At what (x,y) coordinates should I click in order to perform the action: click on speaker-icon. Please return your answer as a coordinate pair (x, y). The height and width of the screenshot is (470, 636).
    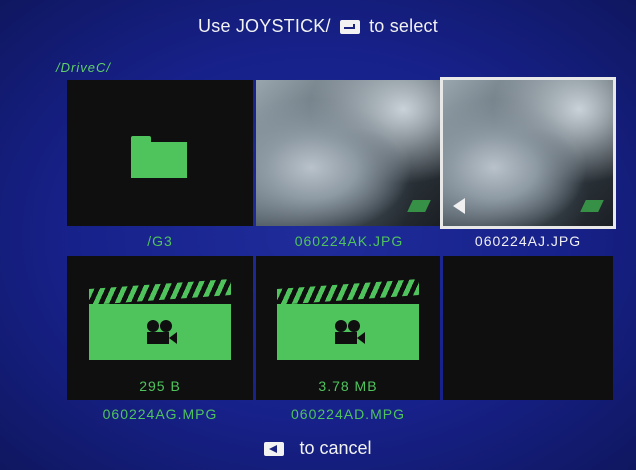
    Looking at the image, I should click on (459, 206).